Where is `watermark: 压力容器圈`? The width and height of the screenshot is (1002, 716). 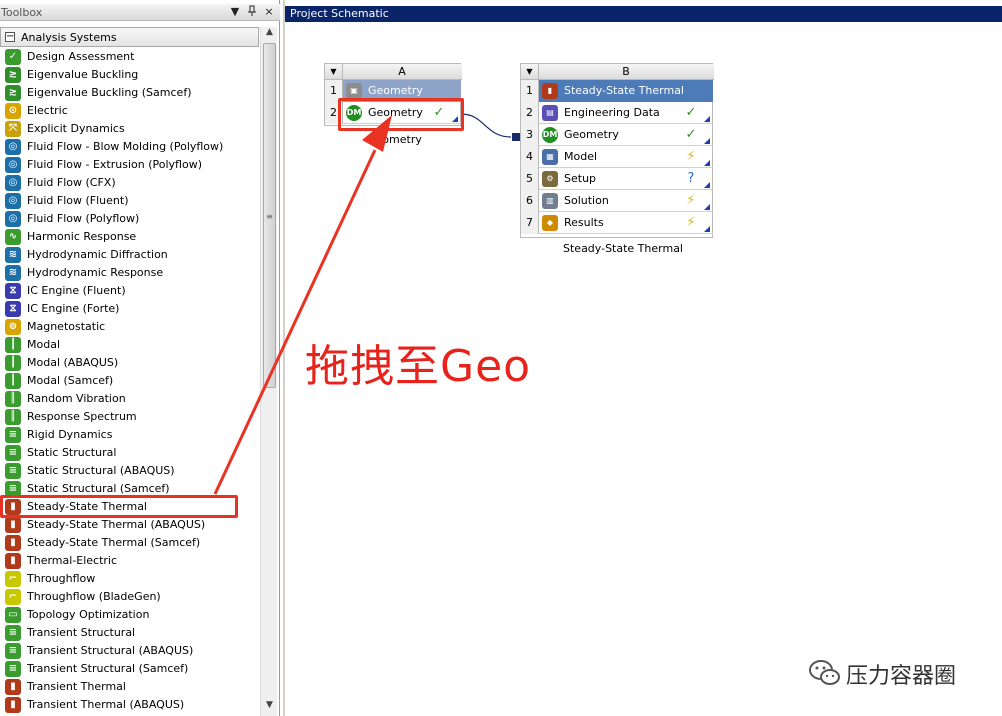
watermark: 压力容器圈 is located at coordinates (893, 673).